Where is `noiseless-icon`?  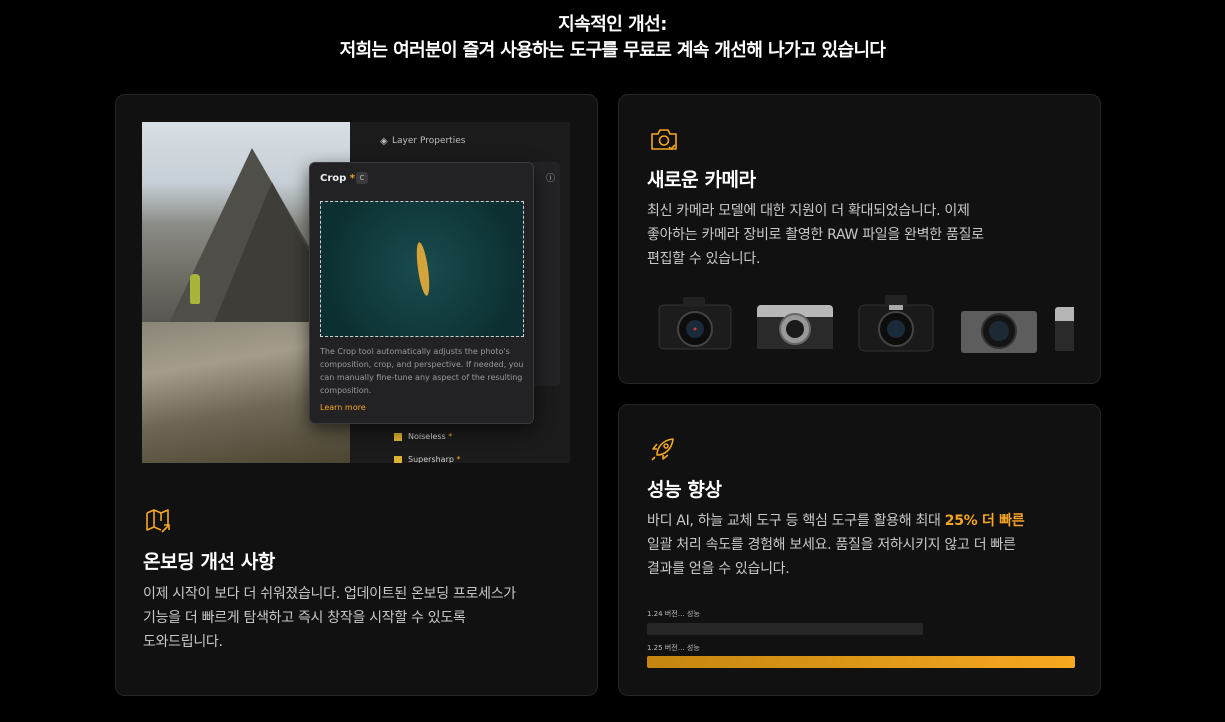 noiseless-icon is located at coordinates (398, 436).